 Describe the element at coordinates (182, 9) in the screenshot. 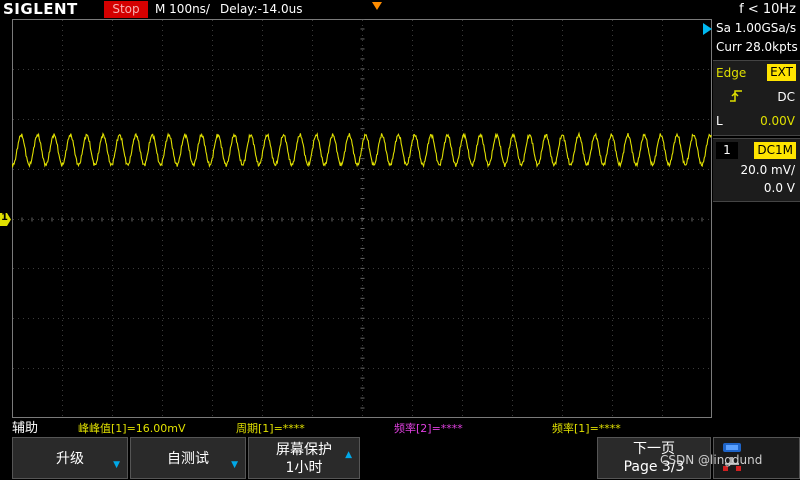

I see `timebase-readout: M 100ns/` at that location.